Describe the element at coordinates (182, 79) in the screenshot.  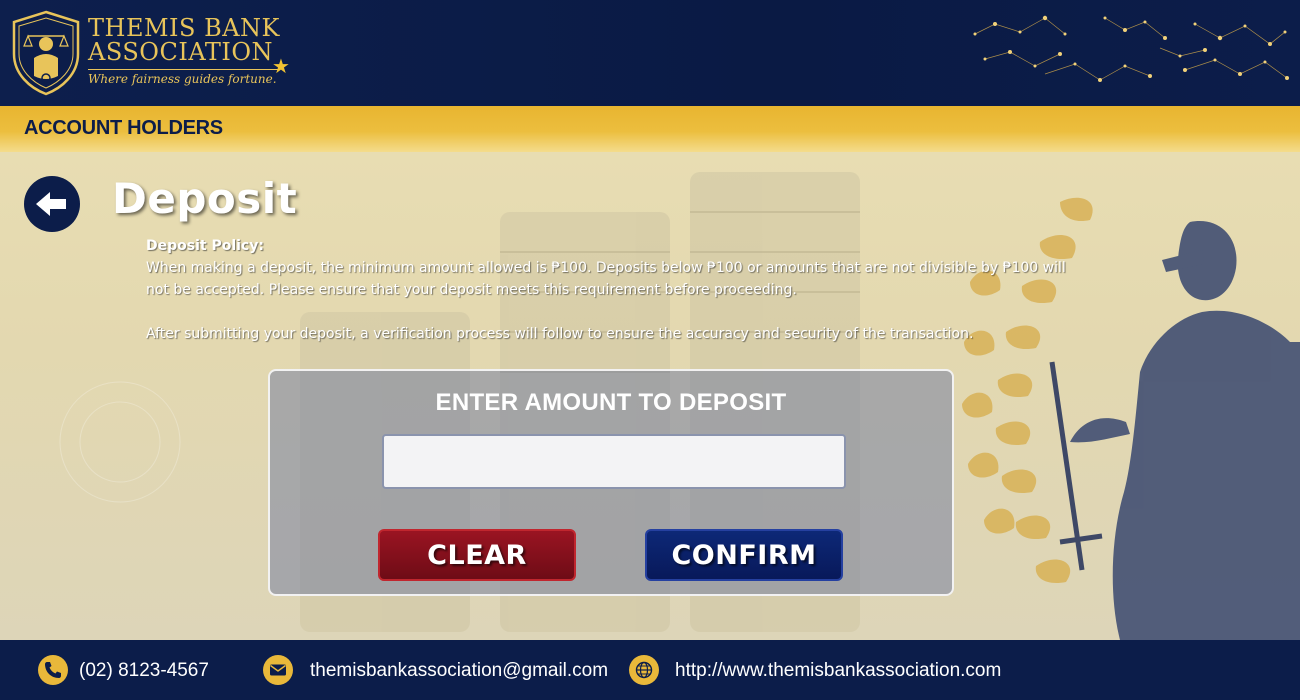
I see `brand-tagline: Where fairness guides fortune.` at that location.